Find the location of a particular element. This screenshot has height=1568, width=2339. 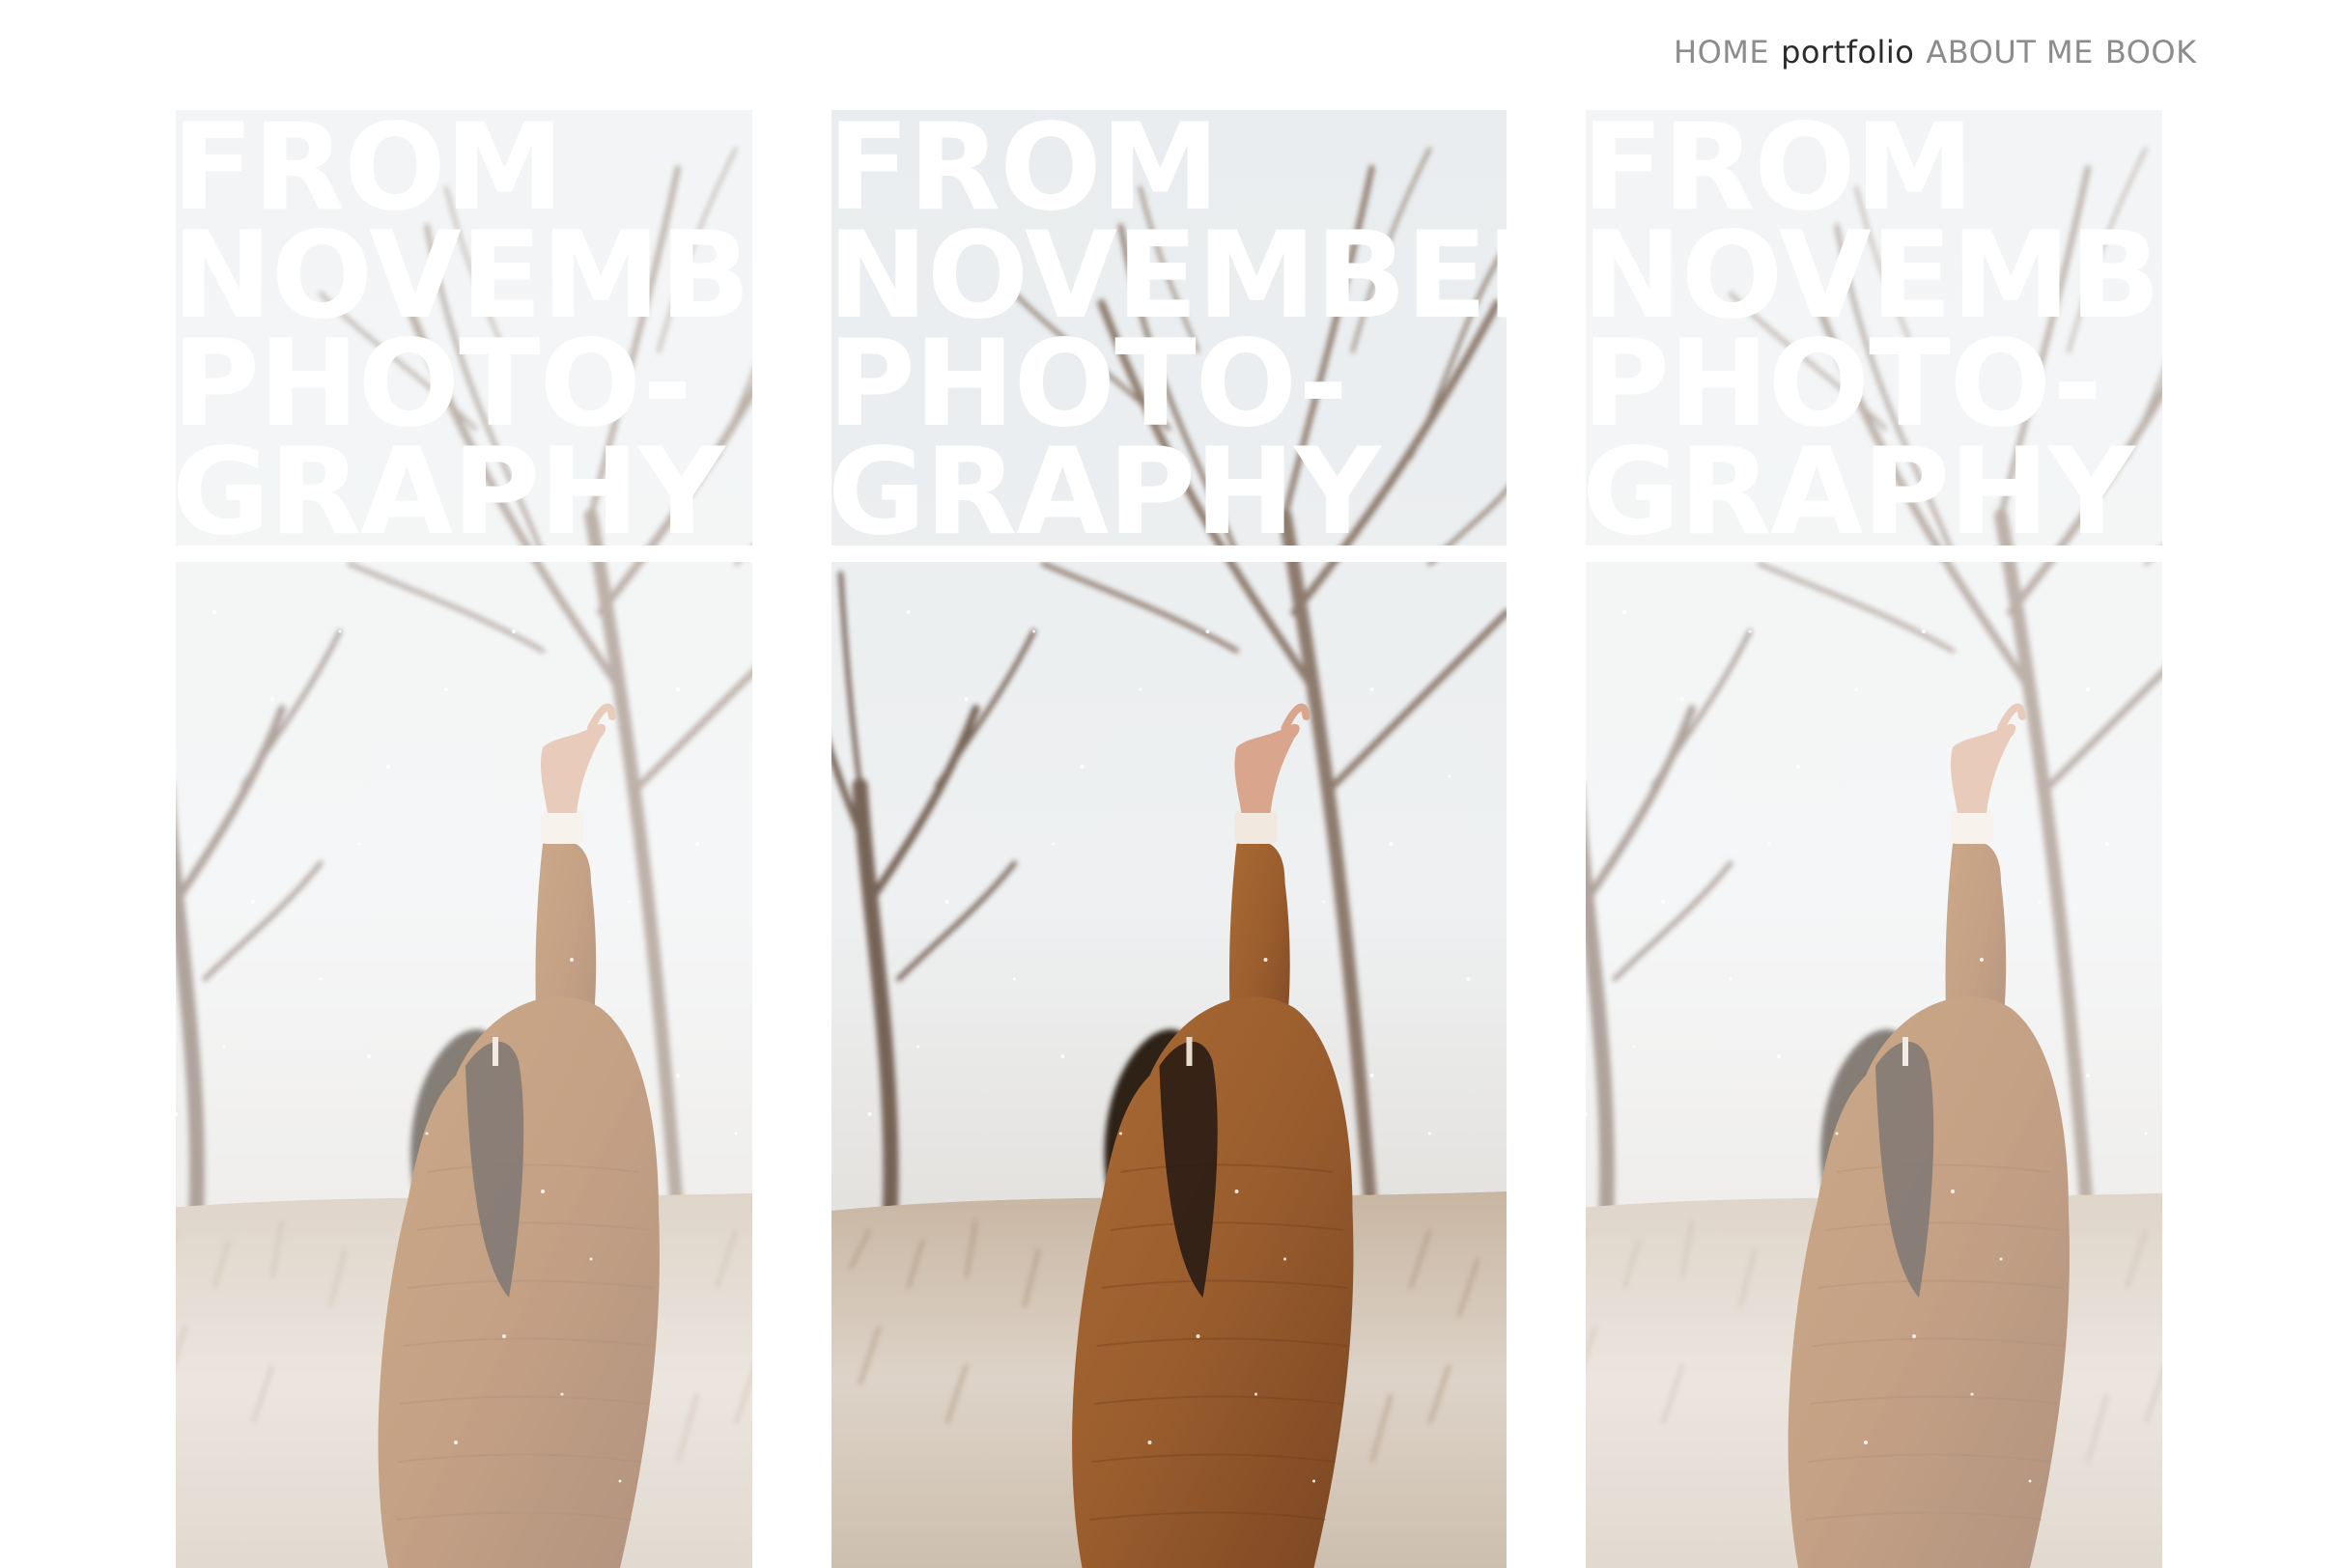

nav-link-portfolio: portfolio is located at coordinates (1847, 52).